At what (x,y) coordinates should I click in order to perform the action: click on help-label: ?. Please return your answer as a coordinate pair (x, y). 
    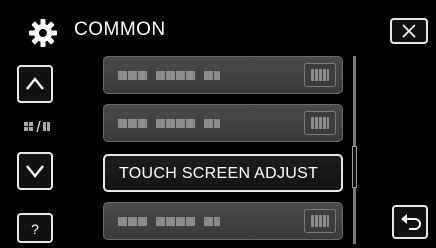
    Looking at the image, I should click on (35, 229).